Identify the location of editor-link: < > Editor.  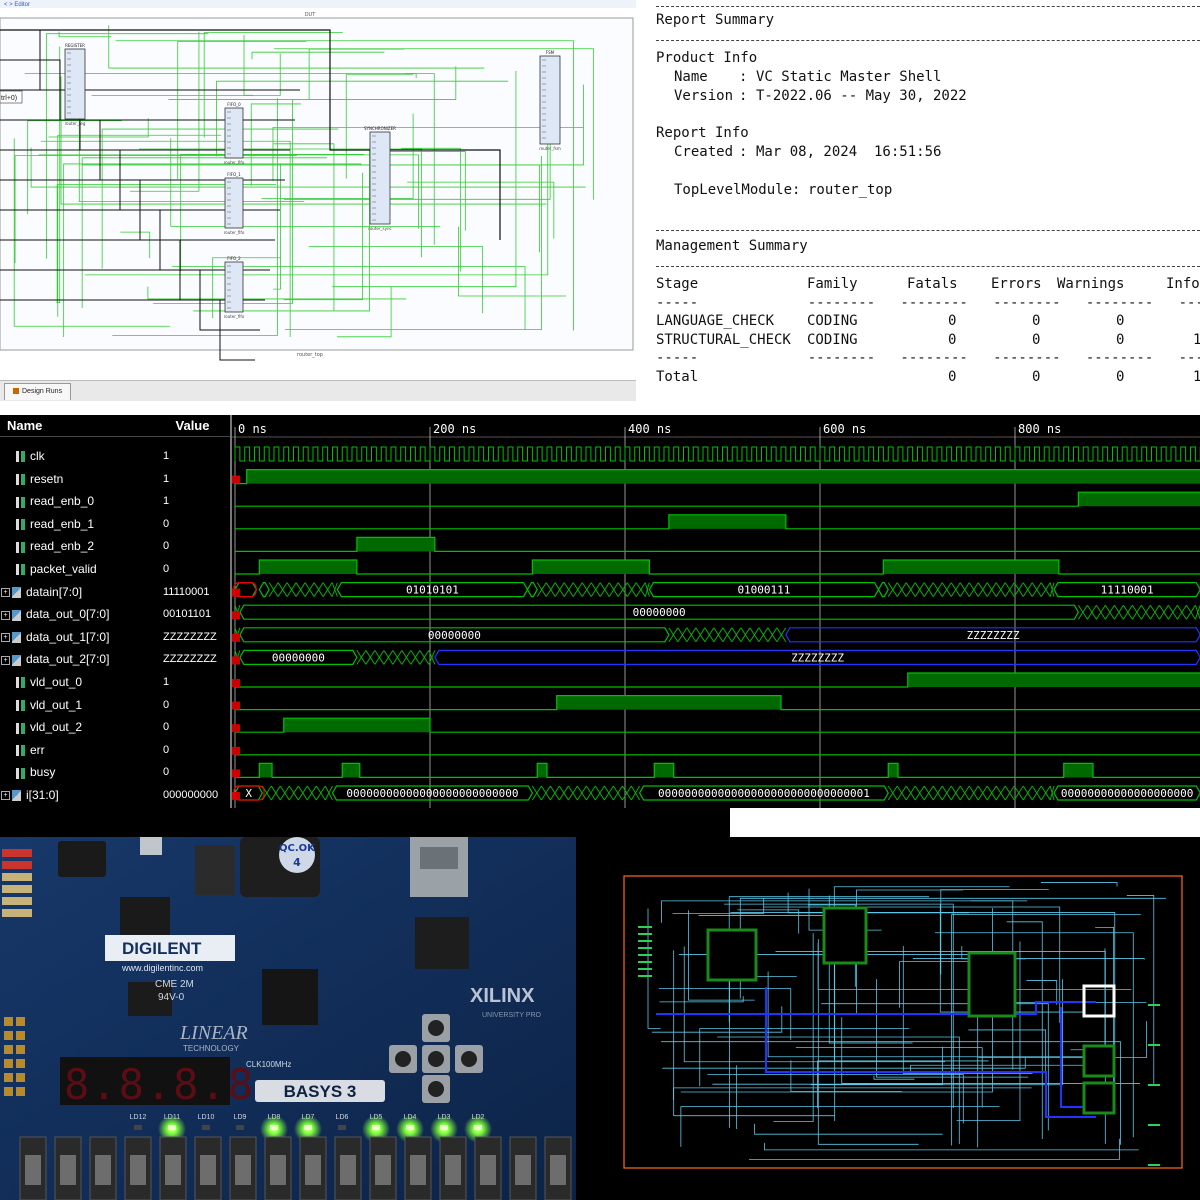
(17, 5).